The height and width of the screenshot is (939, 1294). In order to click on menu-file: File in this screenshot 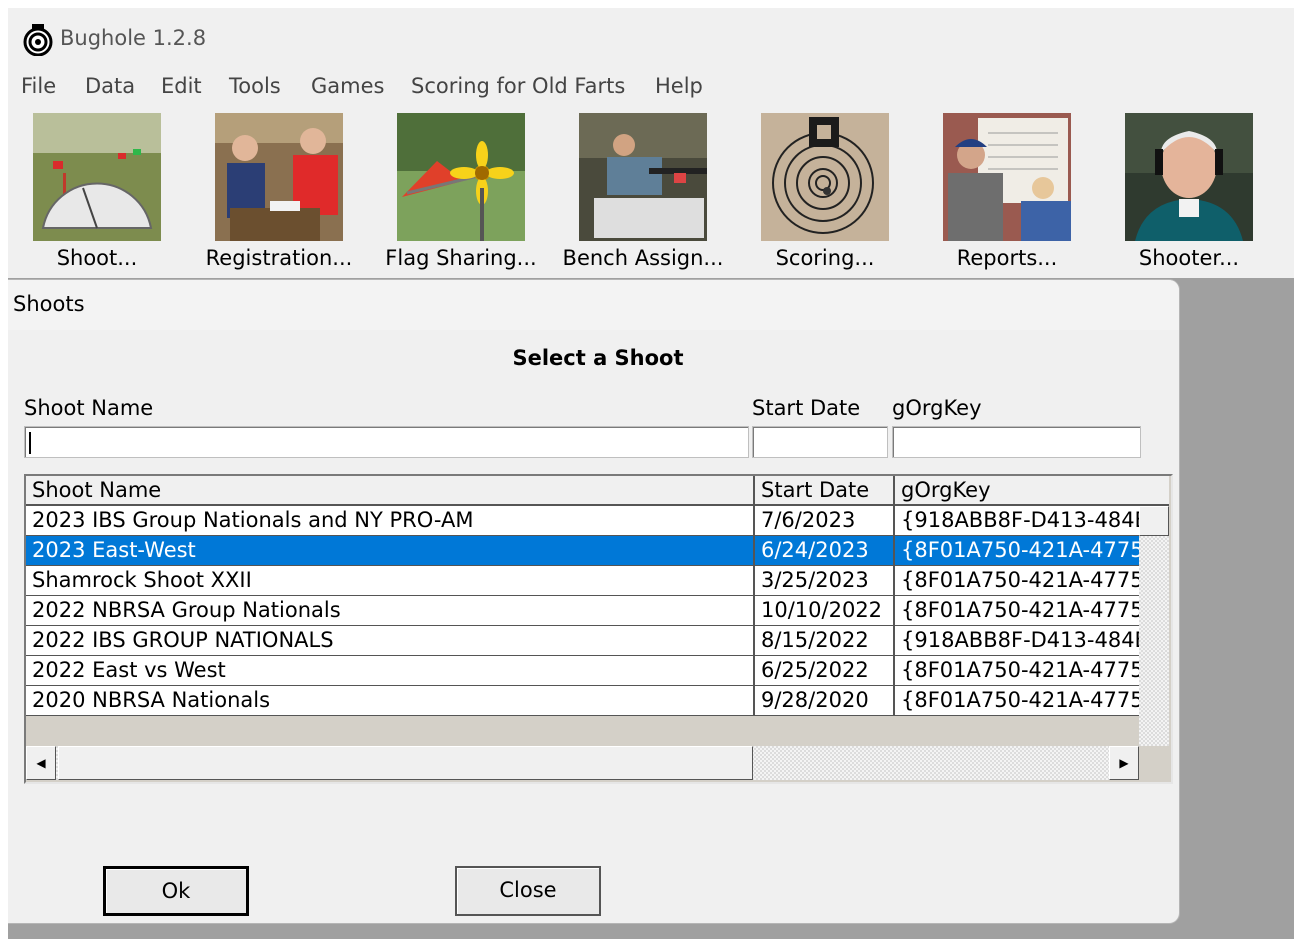, I will do `click(38, 86)`.